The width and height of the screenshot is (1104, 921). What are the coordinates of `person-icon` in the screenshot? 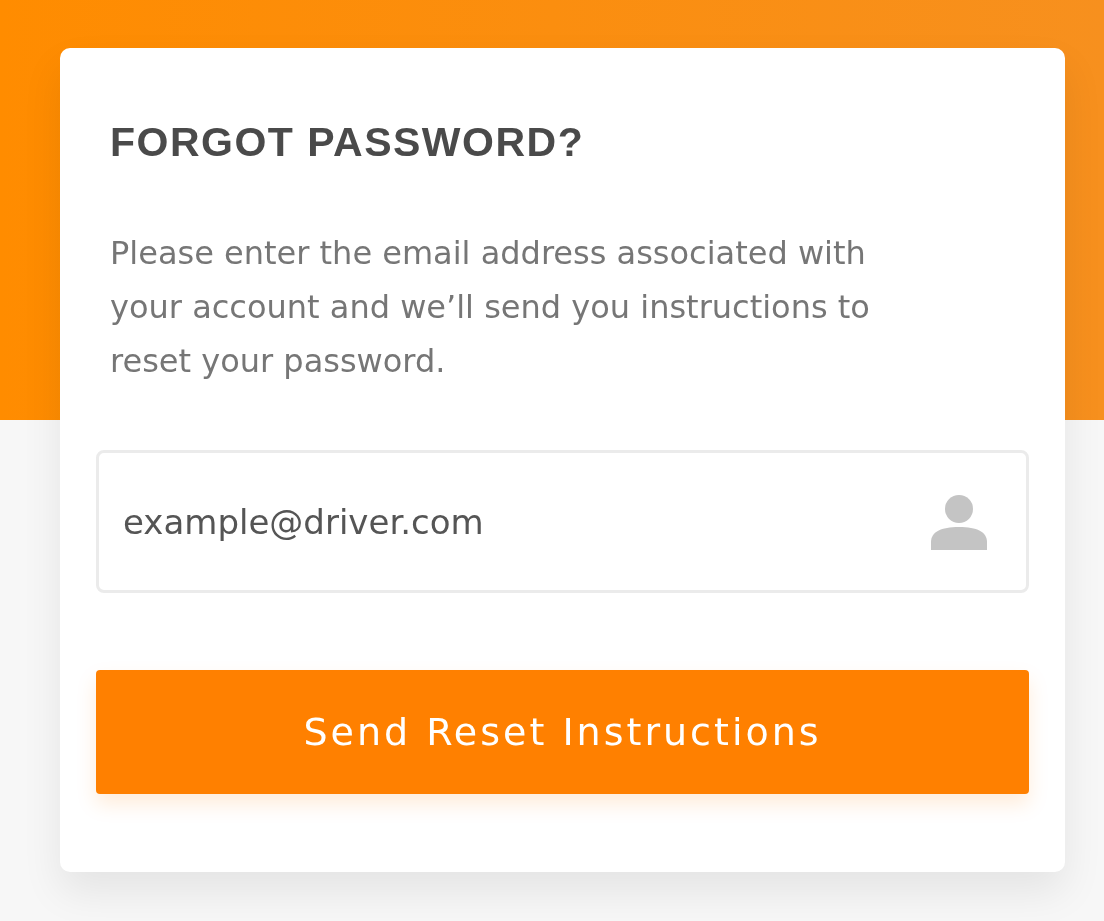 It's located at (959, 522).